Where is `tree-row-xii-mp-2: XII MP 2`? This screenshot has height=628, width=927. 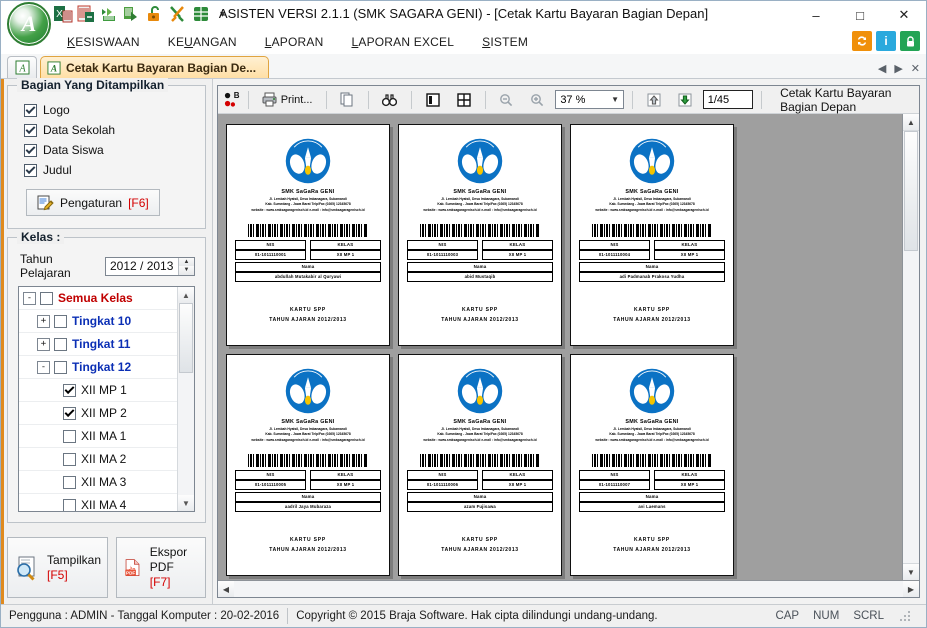 tree-row-xii-mp-2: XII MP 2 is located at coordinates (98, 413).